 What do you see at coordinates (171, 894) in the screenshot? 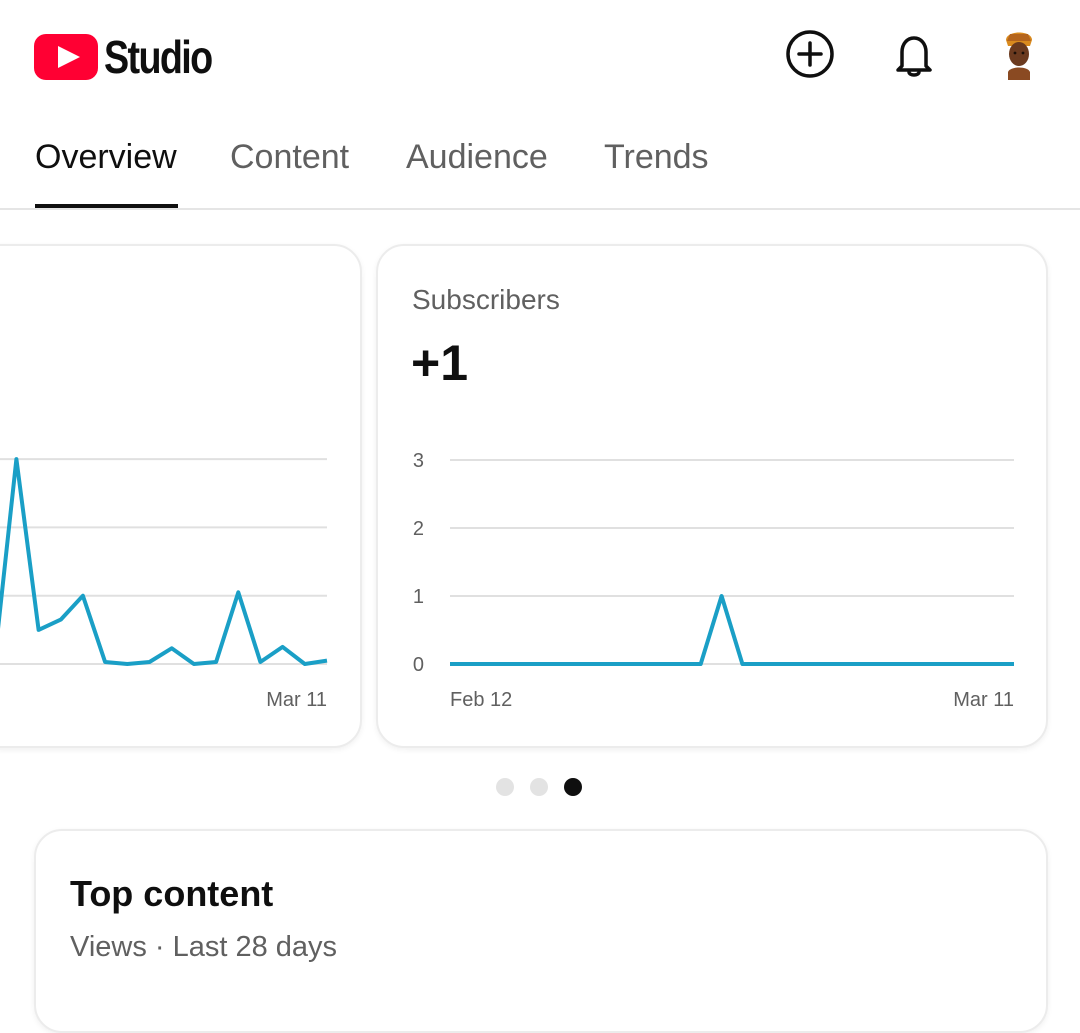
I see `top-content-title: Top content` at bounding box center [171, 894].